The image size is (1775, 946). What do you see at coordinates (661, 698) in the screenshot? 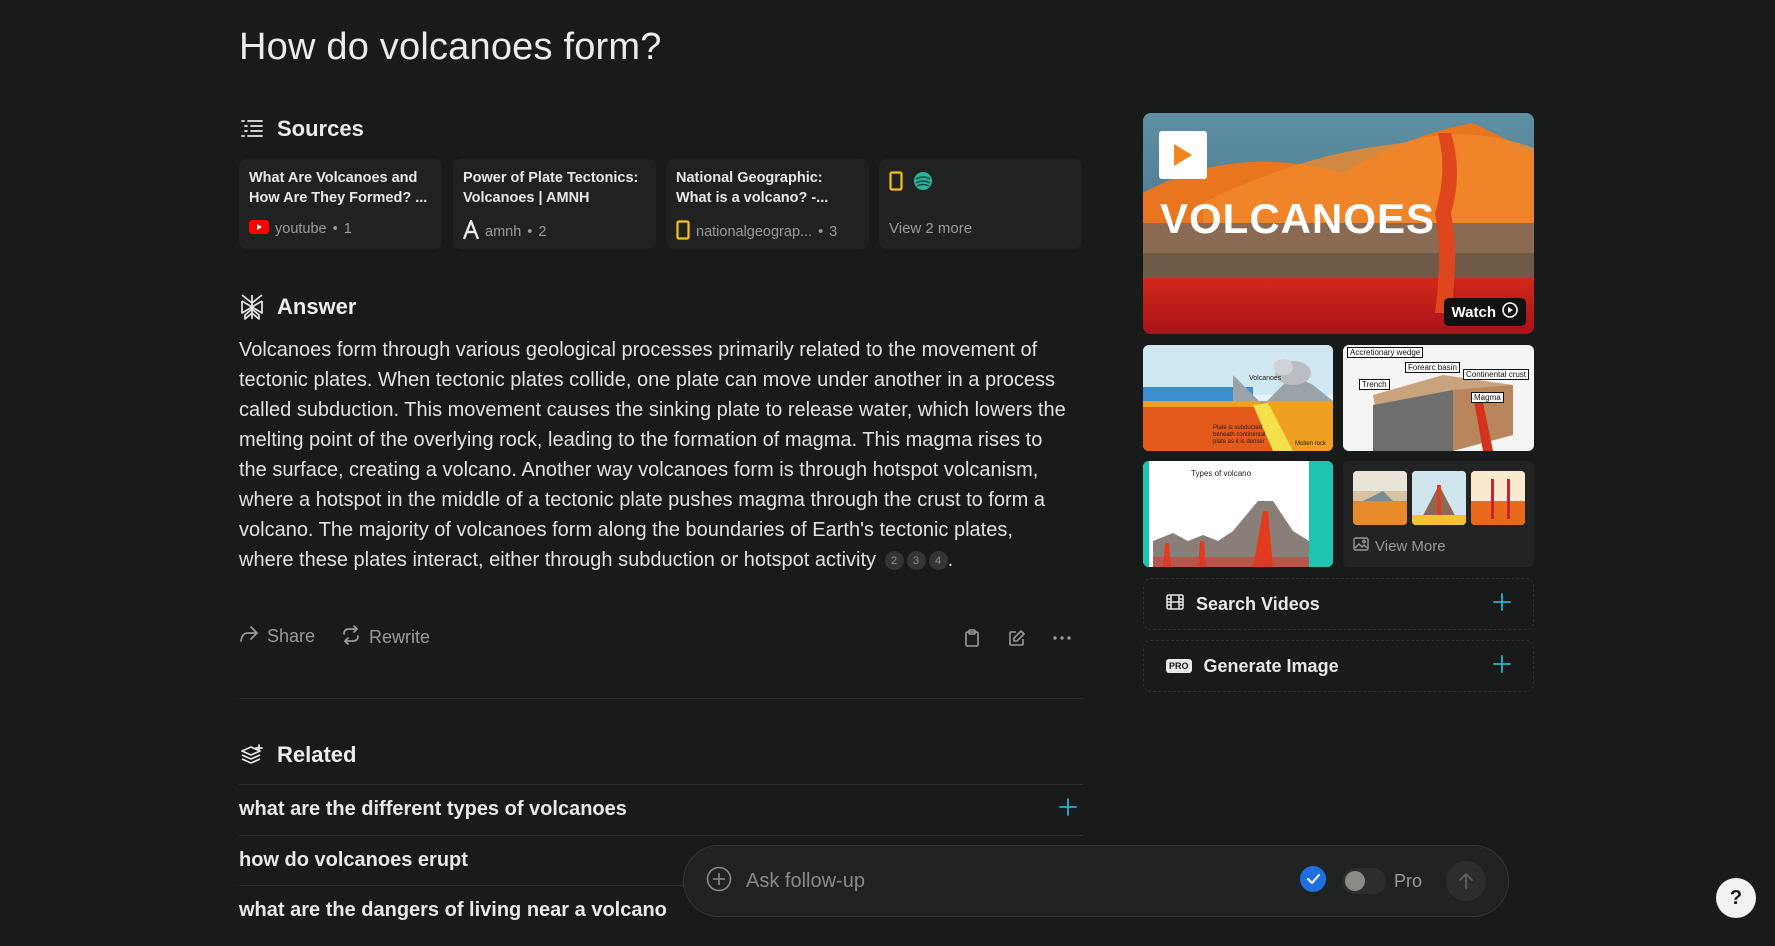
I see `divider` at bounding box center [661, 698].